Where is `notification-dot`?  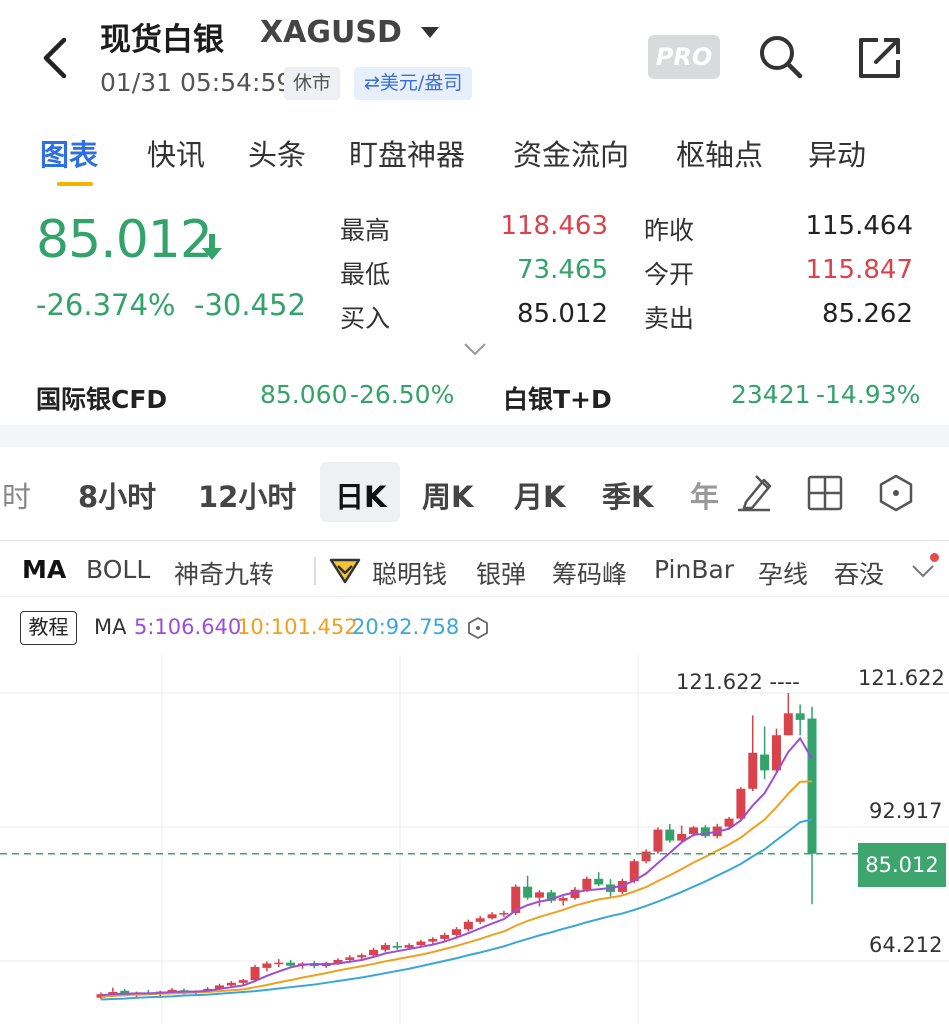 notification-dot is located at coordinates (934, 557).